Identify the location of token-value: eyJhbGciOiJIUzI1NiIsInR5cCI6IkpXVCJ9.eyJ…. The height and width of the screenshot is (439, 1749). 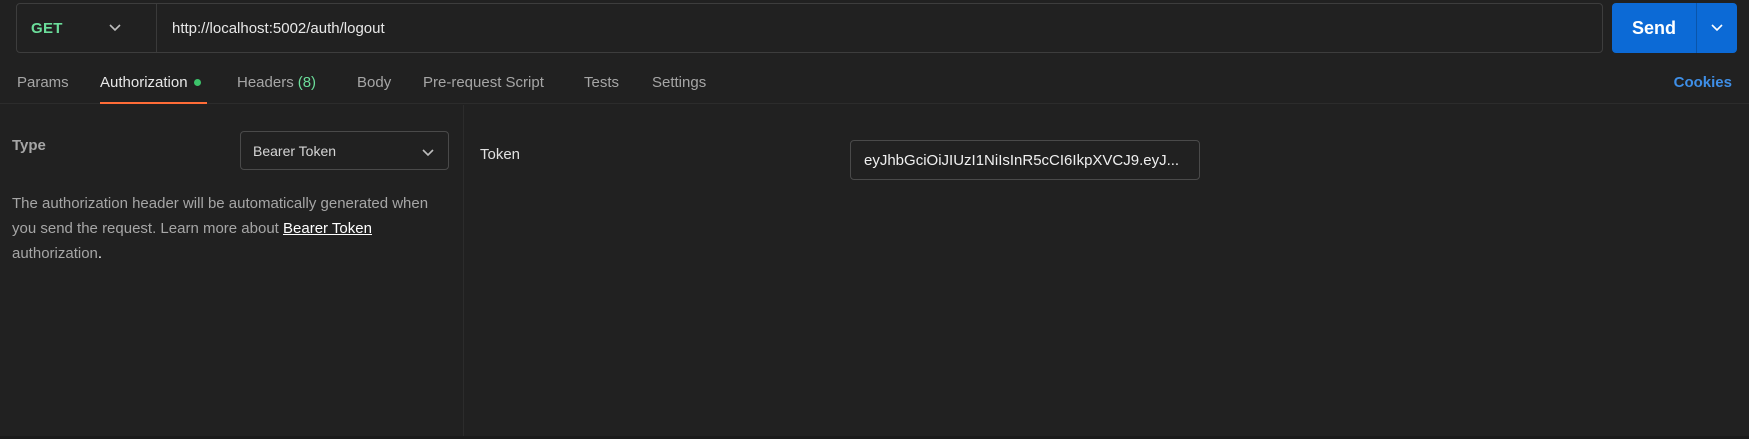
(1022, 160).